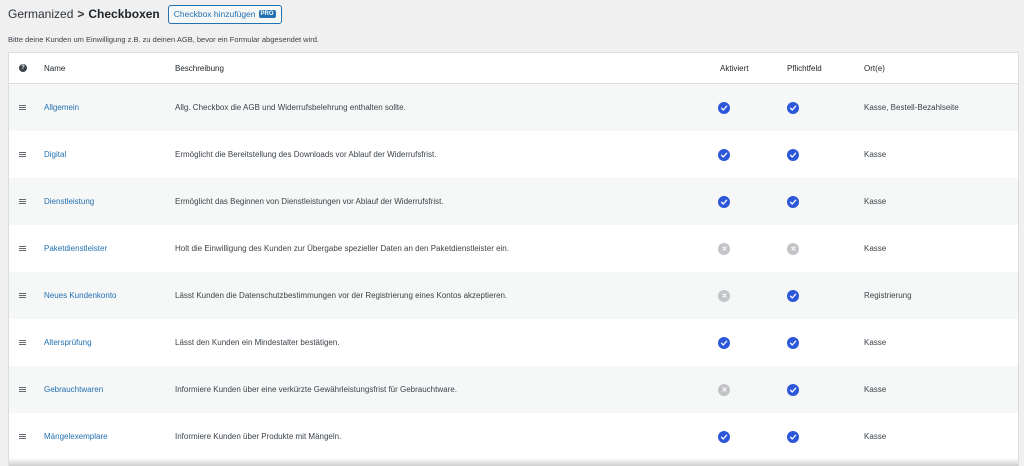 This screenshot has height=466, width=1024. I want to click on name-cell: Digital, so click(55, 154).